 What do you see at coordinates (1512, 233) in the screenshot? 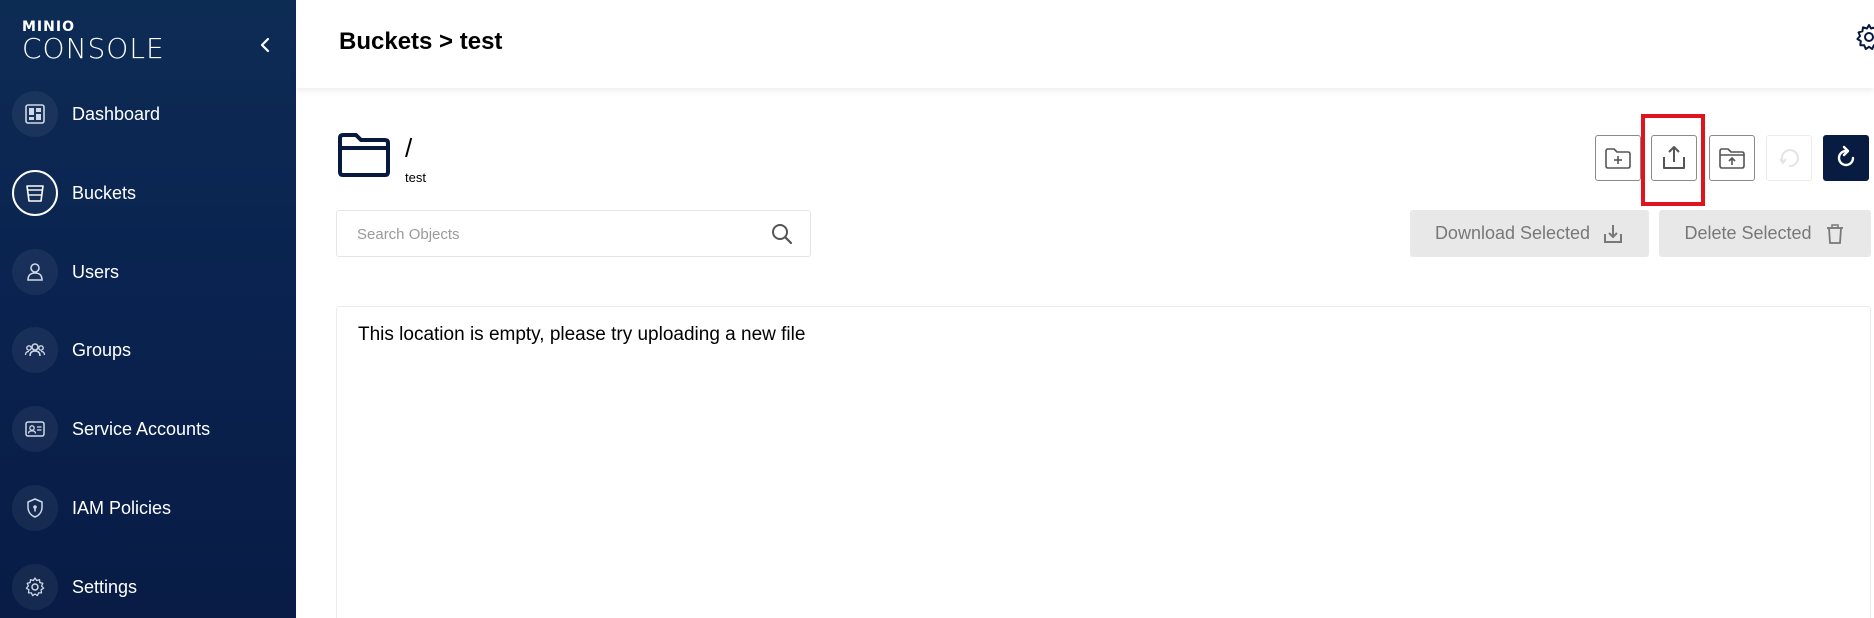
I see `download-selected-label: Download Selected` at bounding box center [1512, 233].